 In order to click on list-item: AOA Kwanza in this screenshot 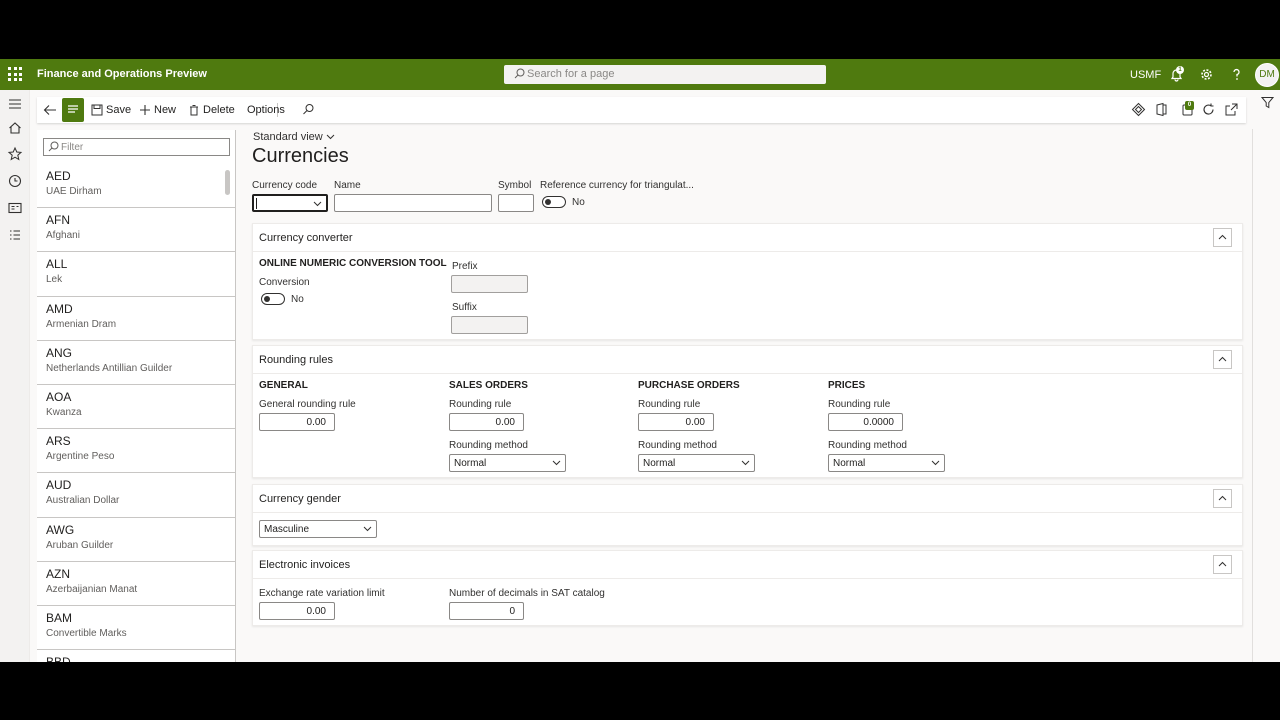, I will do `click(136, 407)`.